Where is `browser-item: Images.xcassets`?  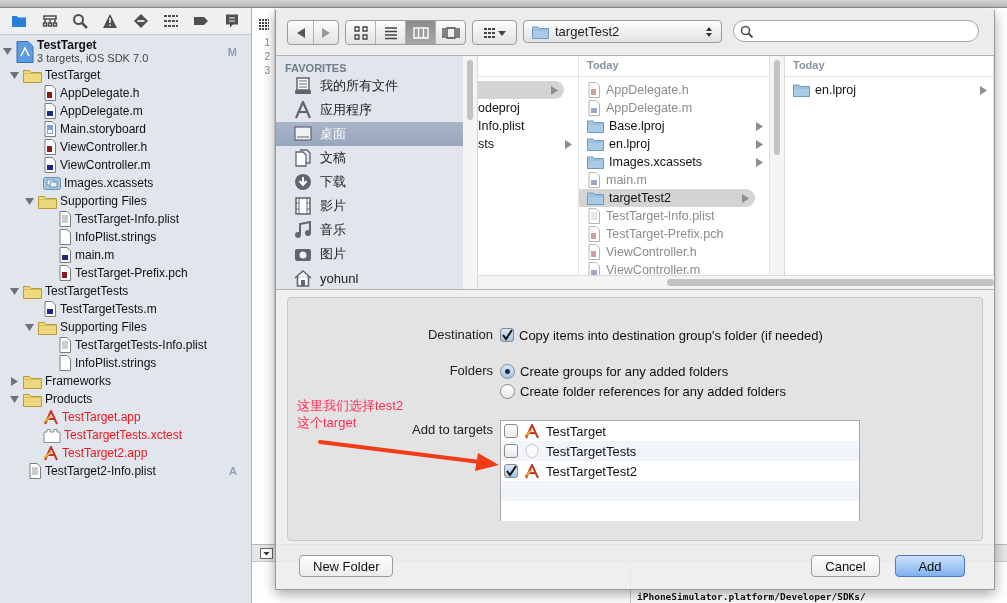 browser-item: Images.xcassets is located at coordinates (674, 162).